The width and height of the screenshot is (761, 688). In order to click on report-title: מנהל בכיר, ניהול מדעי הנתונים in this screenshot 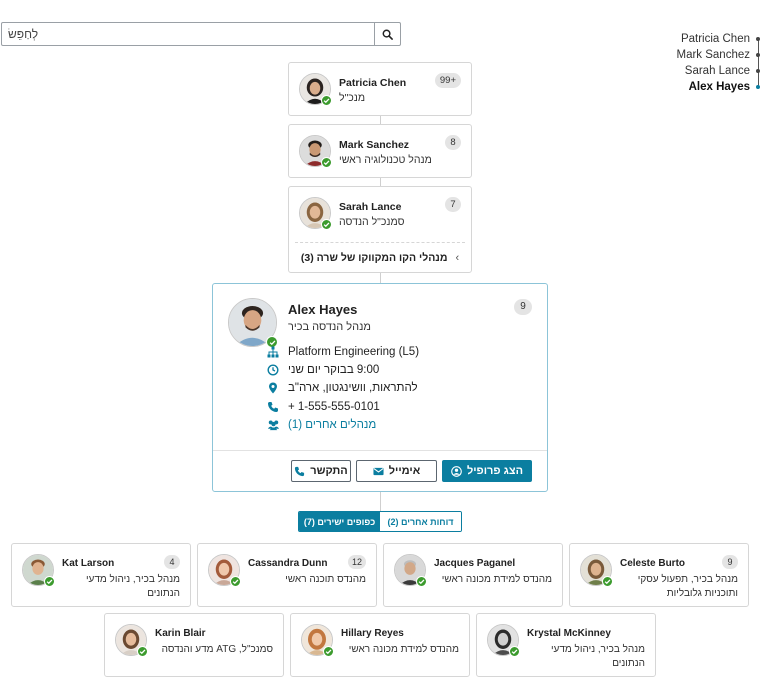, I will do `click(597, 656)`.